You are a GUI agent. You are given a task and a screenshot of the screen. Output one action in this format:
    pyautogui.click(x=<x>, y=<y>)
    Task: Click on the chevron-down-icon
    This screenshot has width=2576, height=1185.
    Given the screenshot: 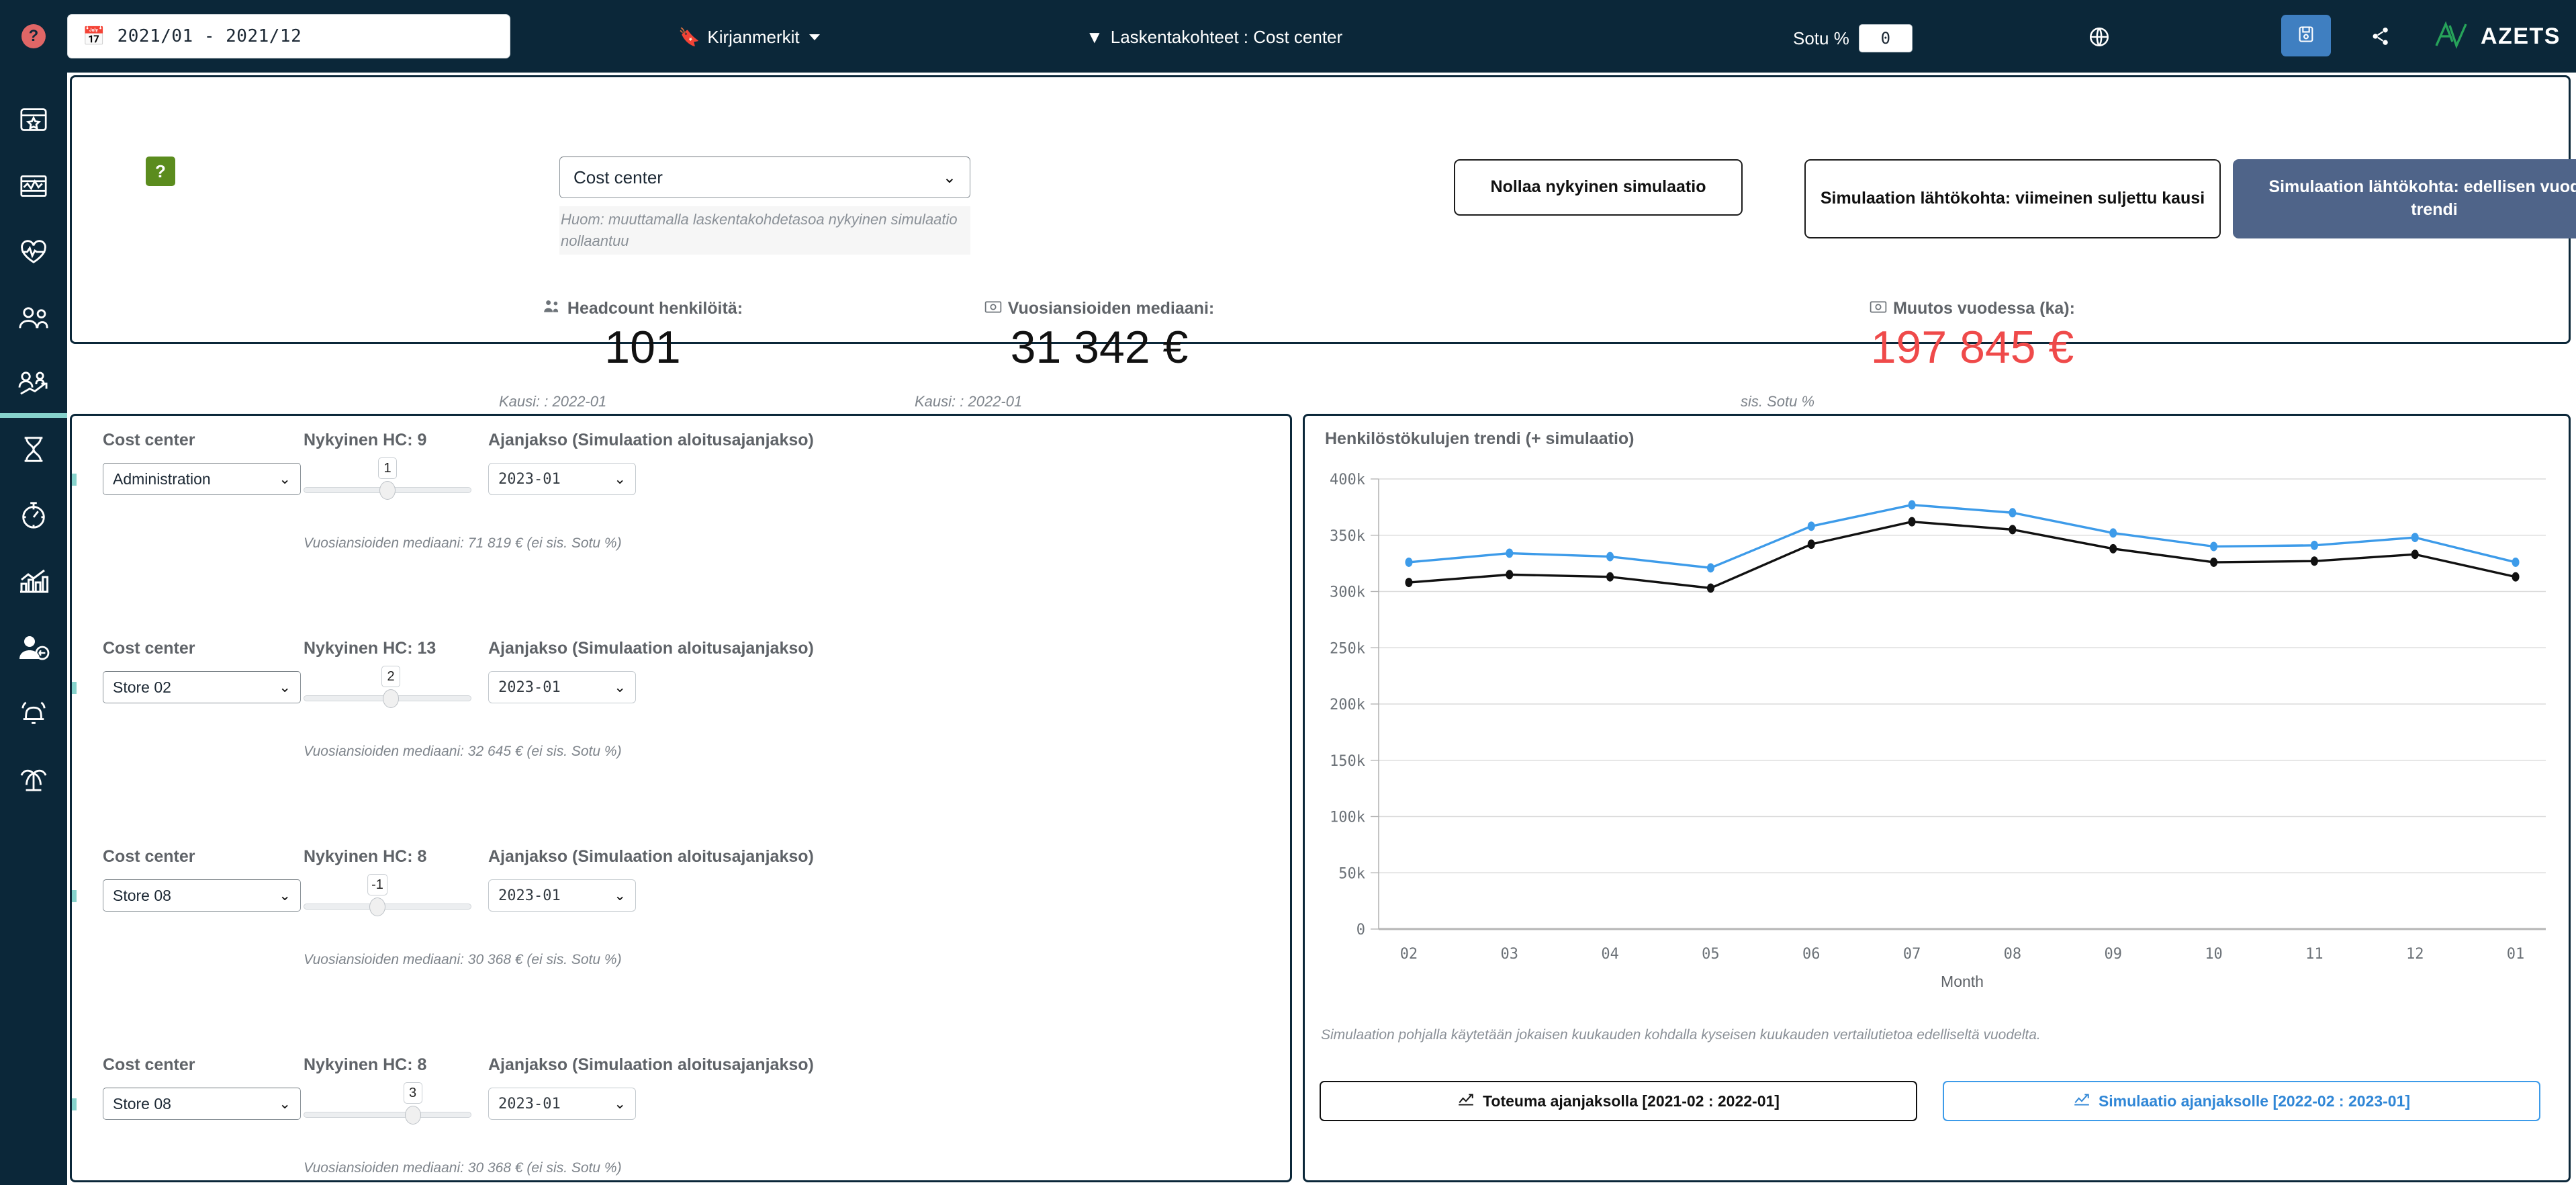 What is the action you would take?
    pyautogui.click(x=814, y=37)
    